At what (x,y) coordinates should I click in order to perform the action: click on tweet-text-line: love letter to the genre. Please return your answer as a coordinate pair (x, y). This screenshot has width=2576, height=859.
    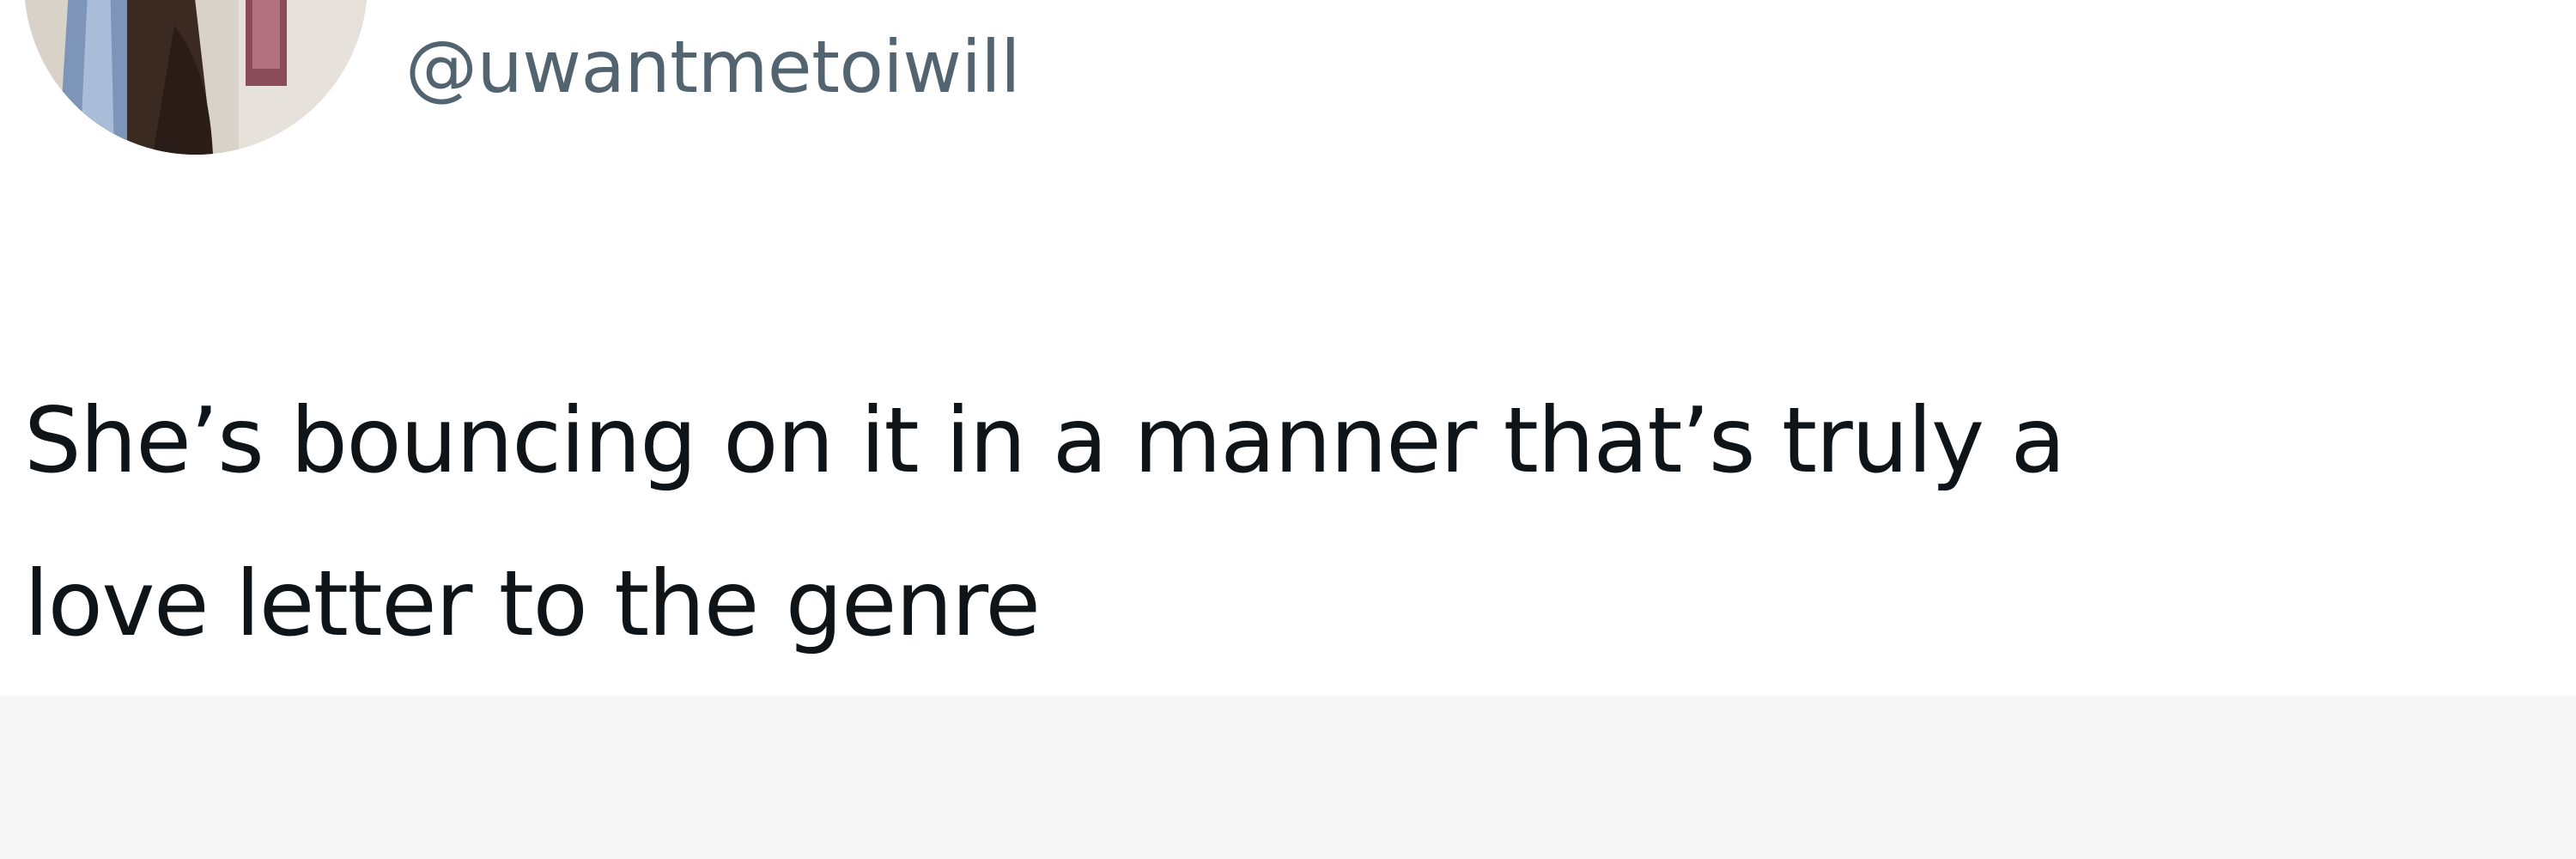
    Looking at the image, I should click on (532, 603).